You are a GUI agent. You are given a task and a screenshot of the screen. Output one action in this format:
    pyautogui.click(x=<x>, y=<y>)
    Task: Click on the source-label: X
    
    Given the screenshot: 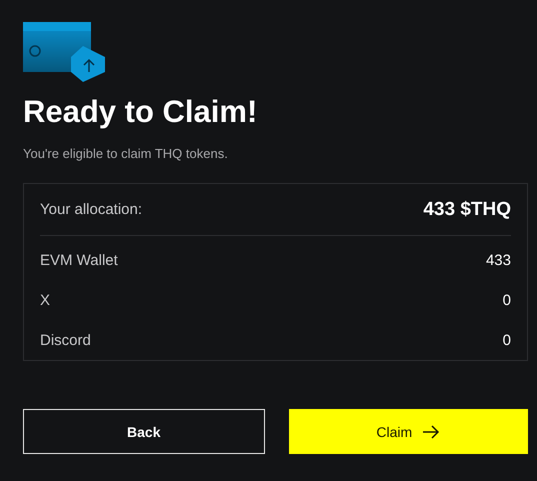 What is the action you would take?
    pyautogui.click(x=45, y=300)
    